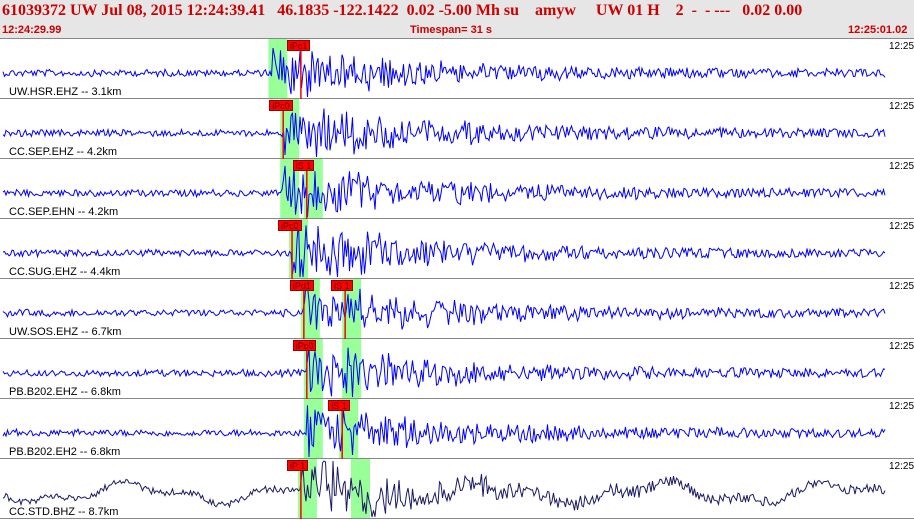 Image resolution: width=914 pixels, height=520 pixels. Describe the element at coordinates (65, 392) in the screenshot. I see `channel-label: PB.B202.EHZ -- 6.8km` at that location.